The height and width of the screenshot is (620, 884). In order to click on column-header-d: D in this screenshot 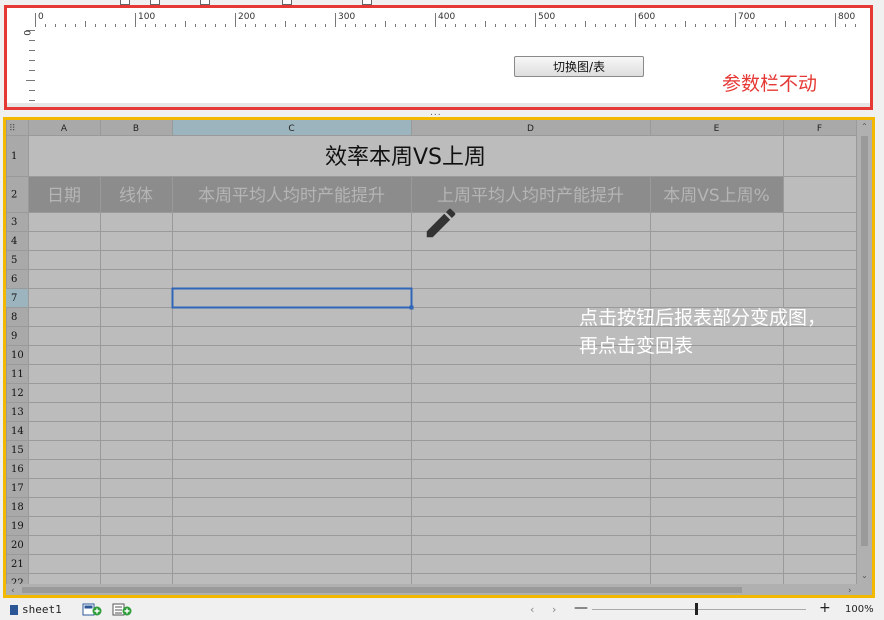, I will do `click(530, 129)`.